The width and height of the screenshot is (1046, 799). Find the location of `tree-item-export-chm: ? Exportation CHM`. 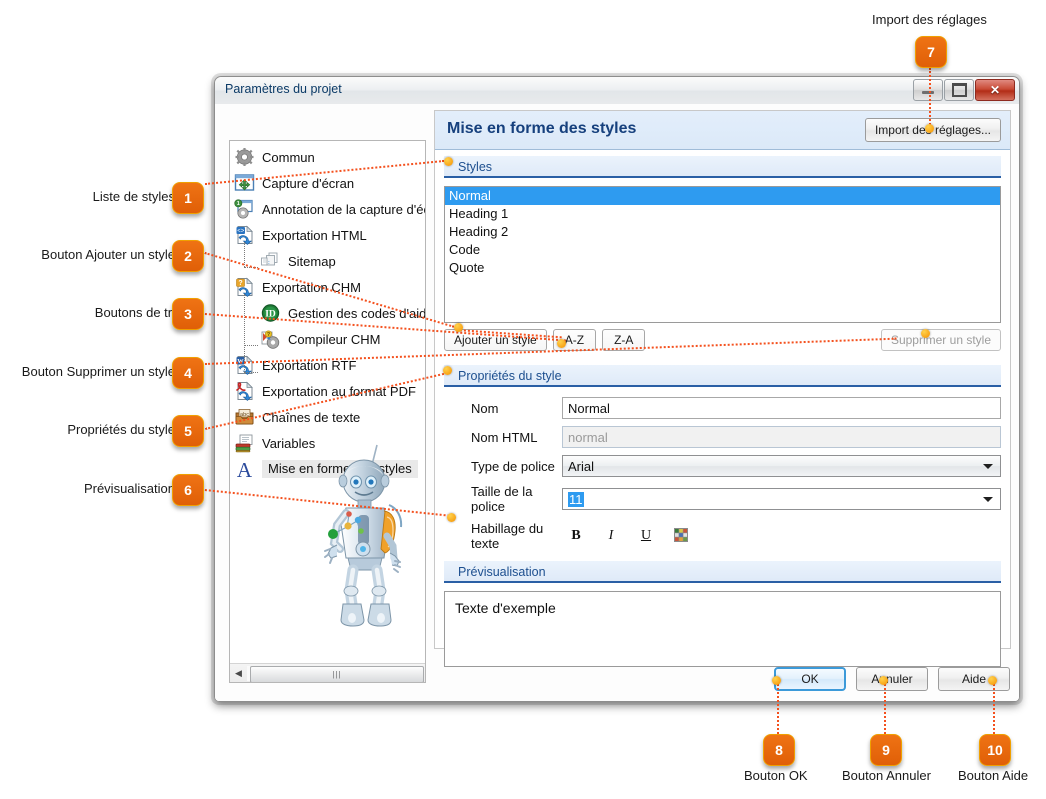

tree-item-export-chm: ? Exportation CHM is located at coordinates (327, 287).